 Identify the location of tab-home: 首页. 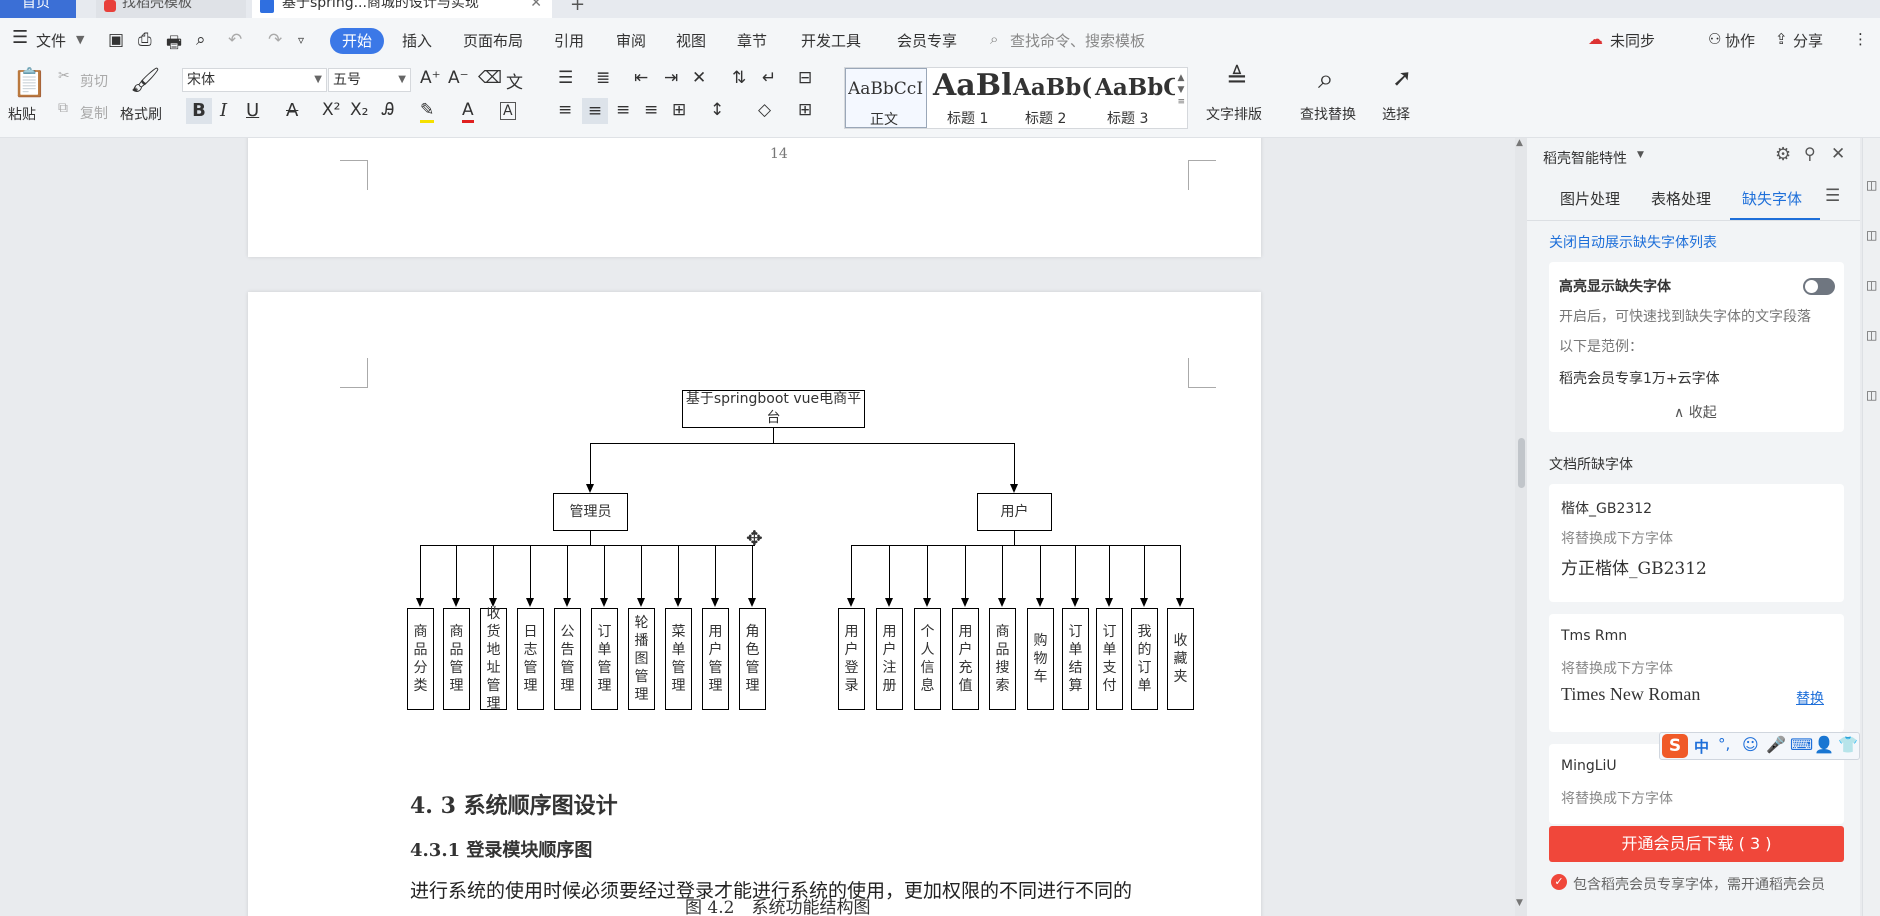
(38, 9).